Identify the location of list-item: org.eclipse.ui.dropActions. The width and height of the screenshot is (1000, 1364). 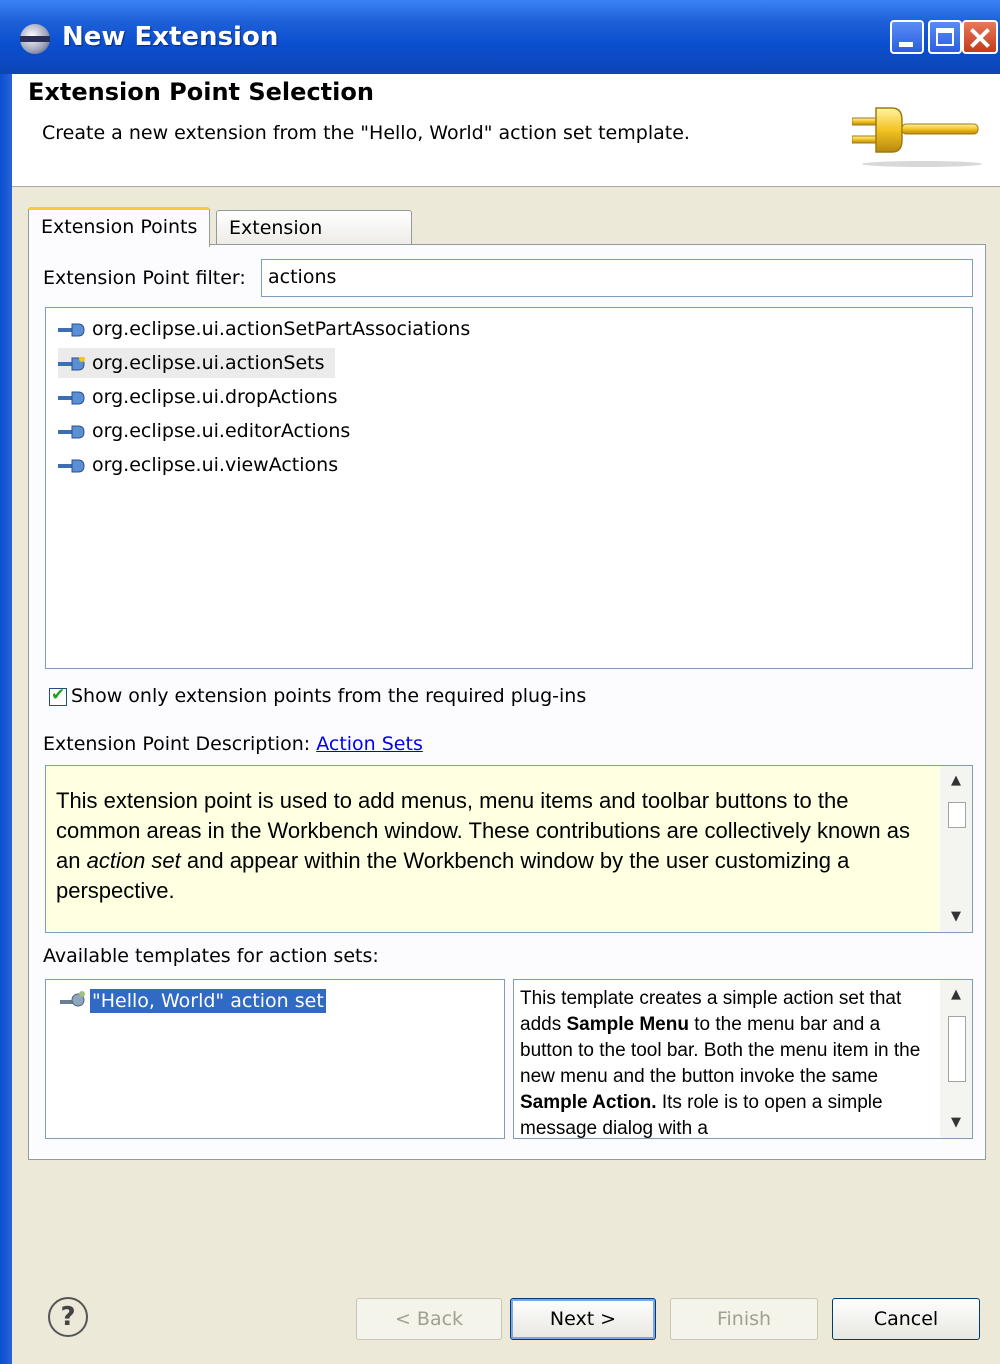
(203, 397).